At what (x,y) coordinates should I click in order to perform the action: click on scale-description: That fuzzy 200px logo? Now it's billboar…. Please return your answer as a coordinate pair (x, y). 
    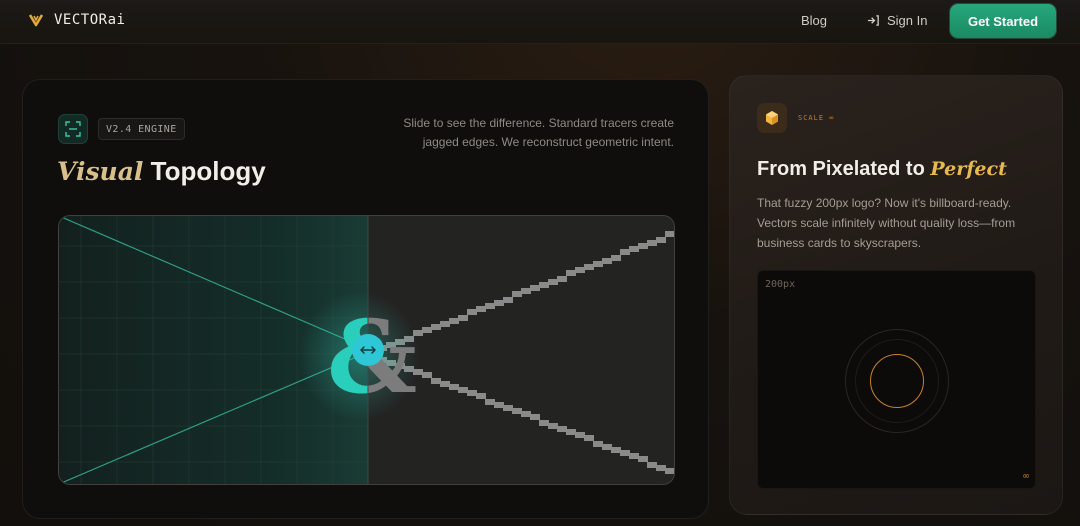
    Looking at the image, I should click on (886, 223).